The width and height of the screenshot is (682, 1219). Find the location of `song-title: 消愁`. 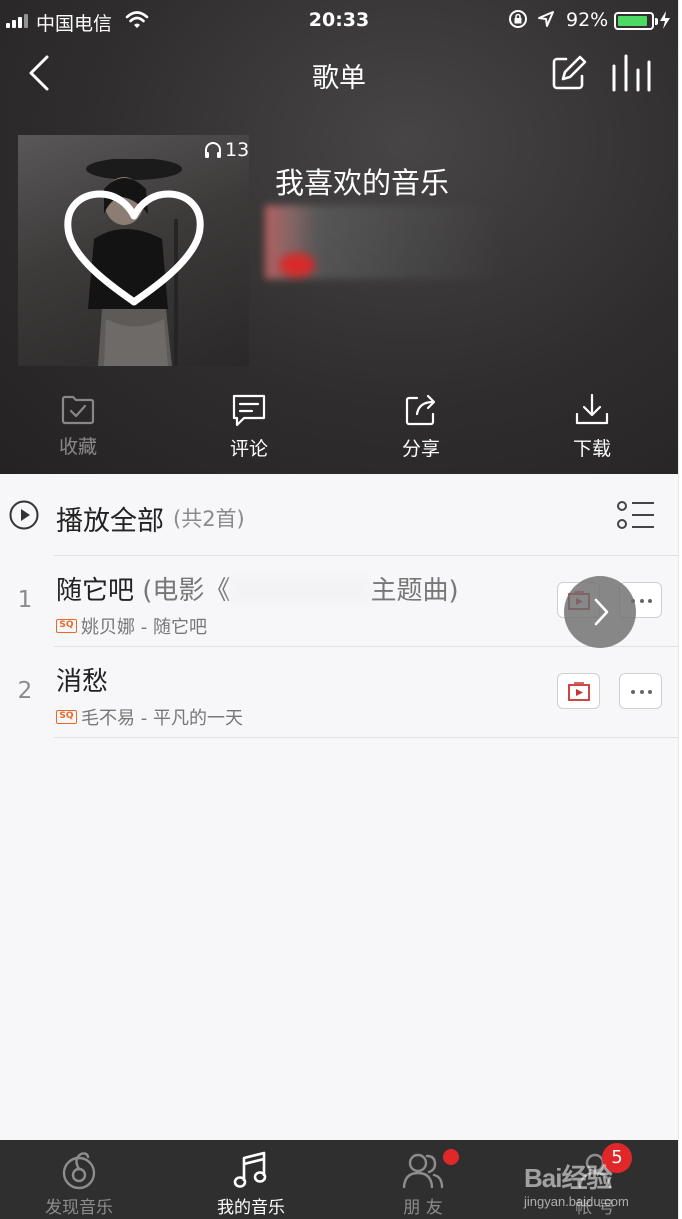

song-title: 消愁 is located at coordinates (82, 682).